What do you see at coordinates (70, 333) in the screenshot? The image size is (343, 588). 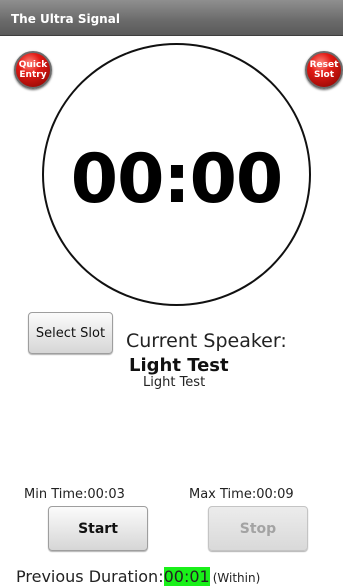 I see `select-slot-button: Select Slot` at bounding box center [70, 333].